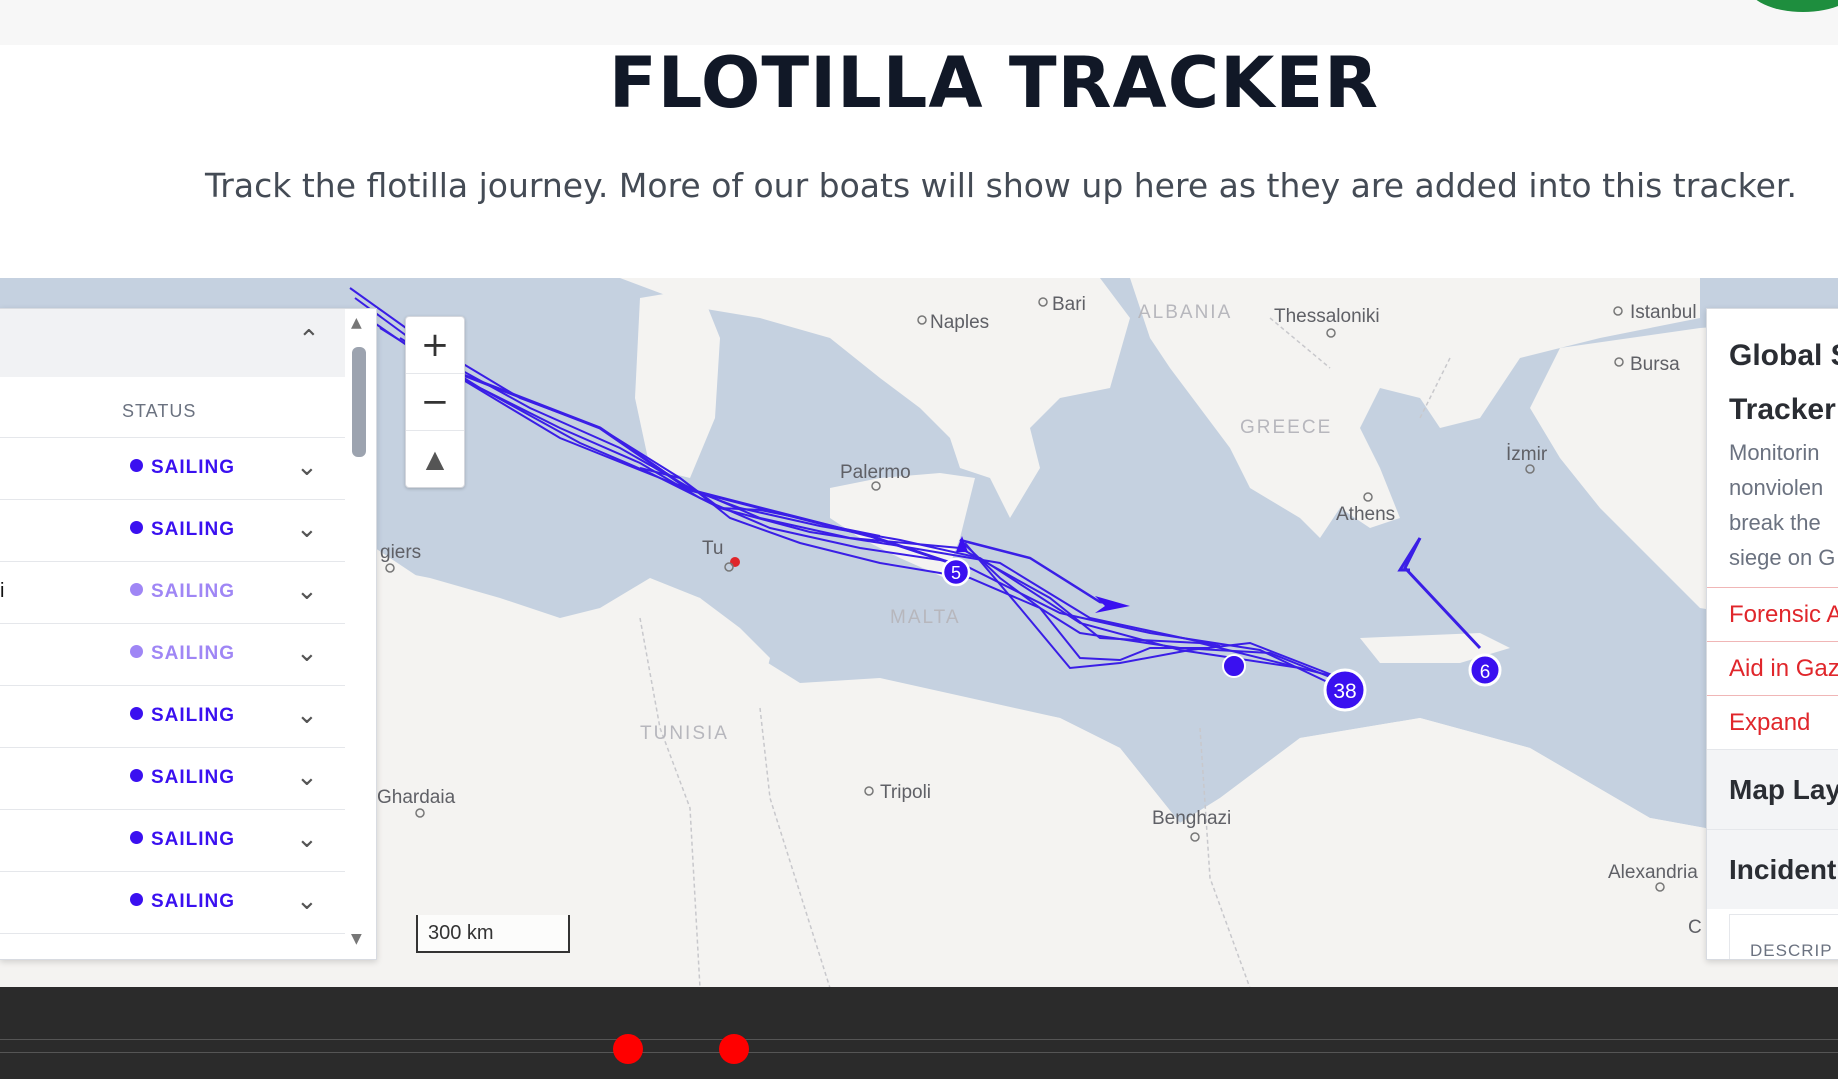 The height and width of the screenshot is (1079, 1838). I want to click on label-bari: Bari, so click(1069, 304).